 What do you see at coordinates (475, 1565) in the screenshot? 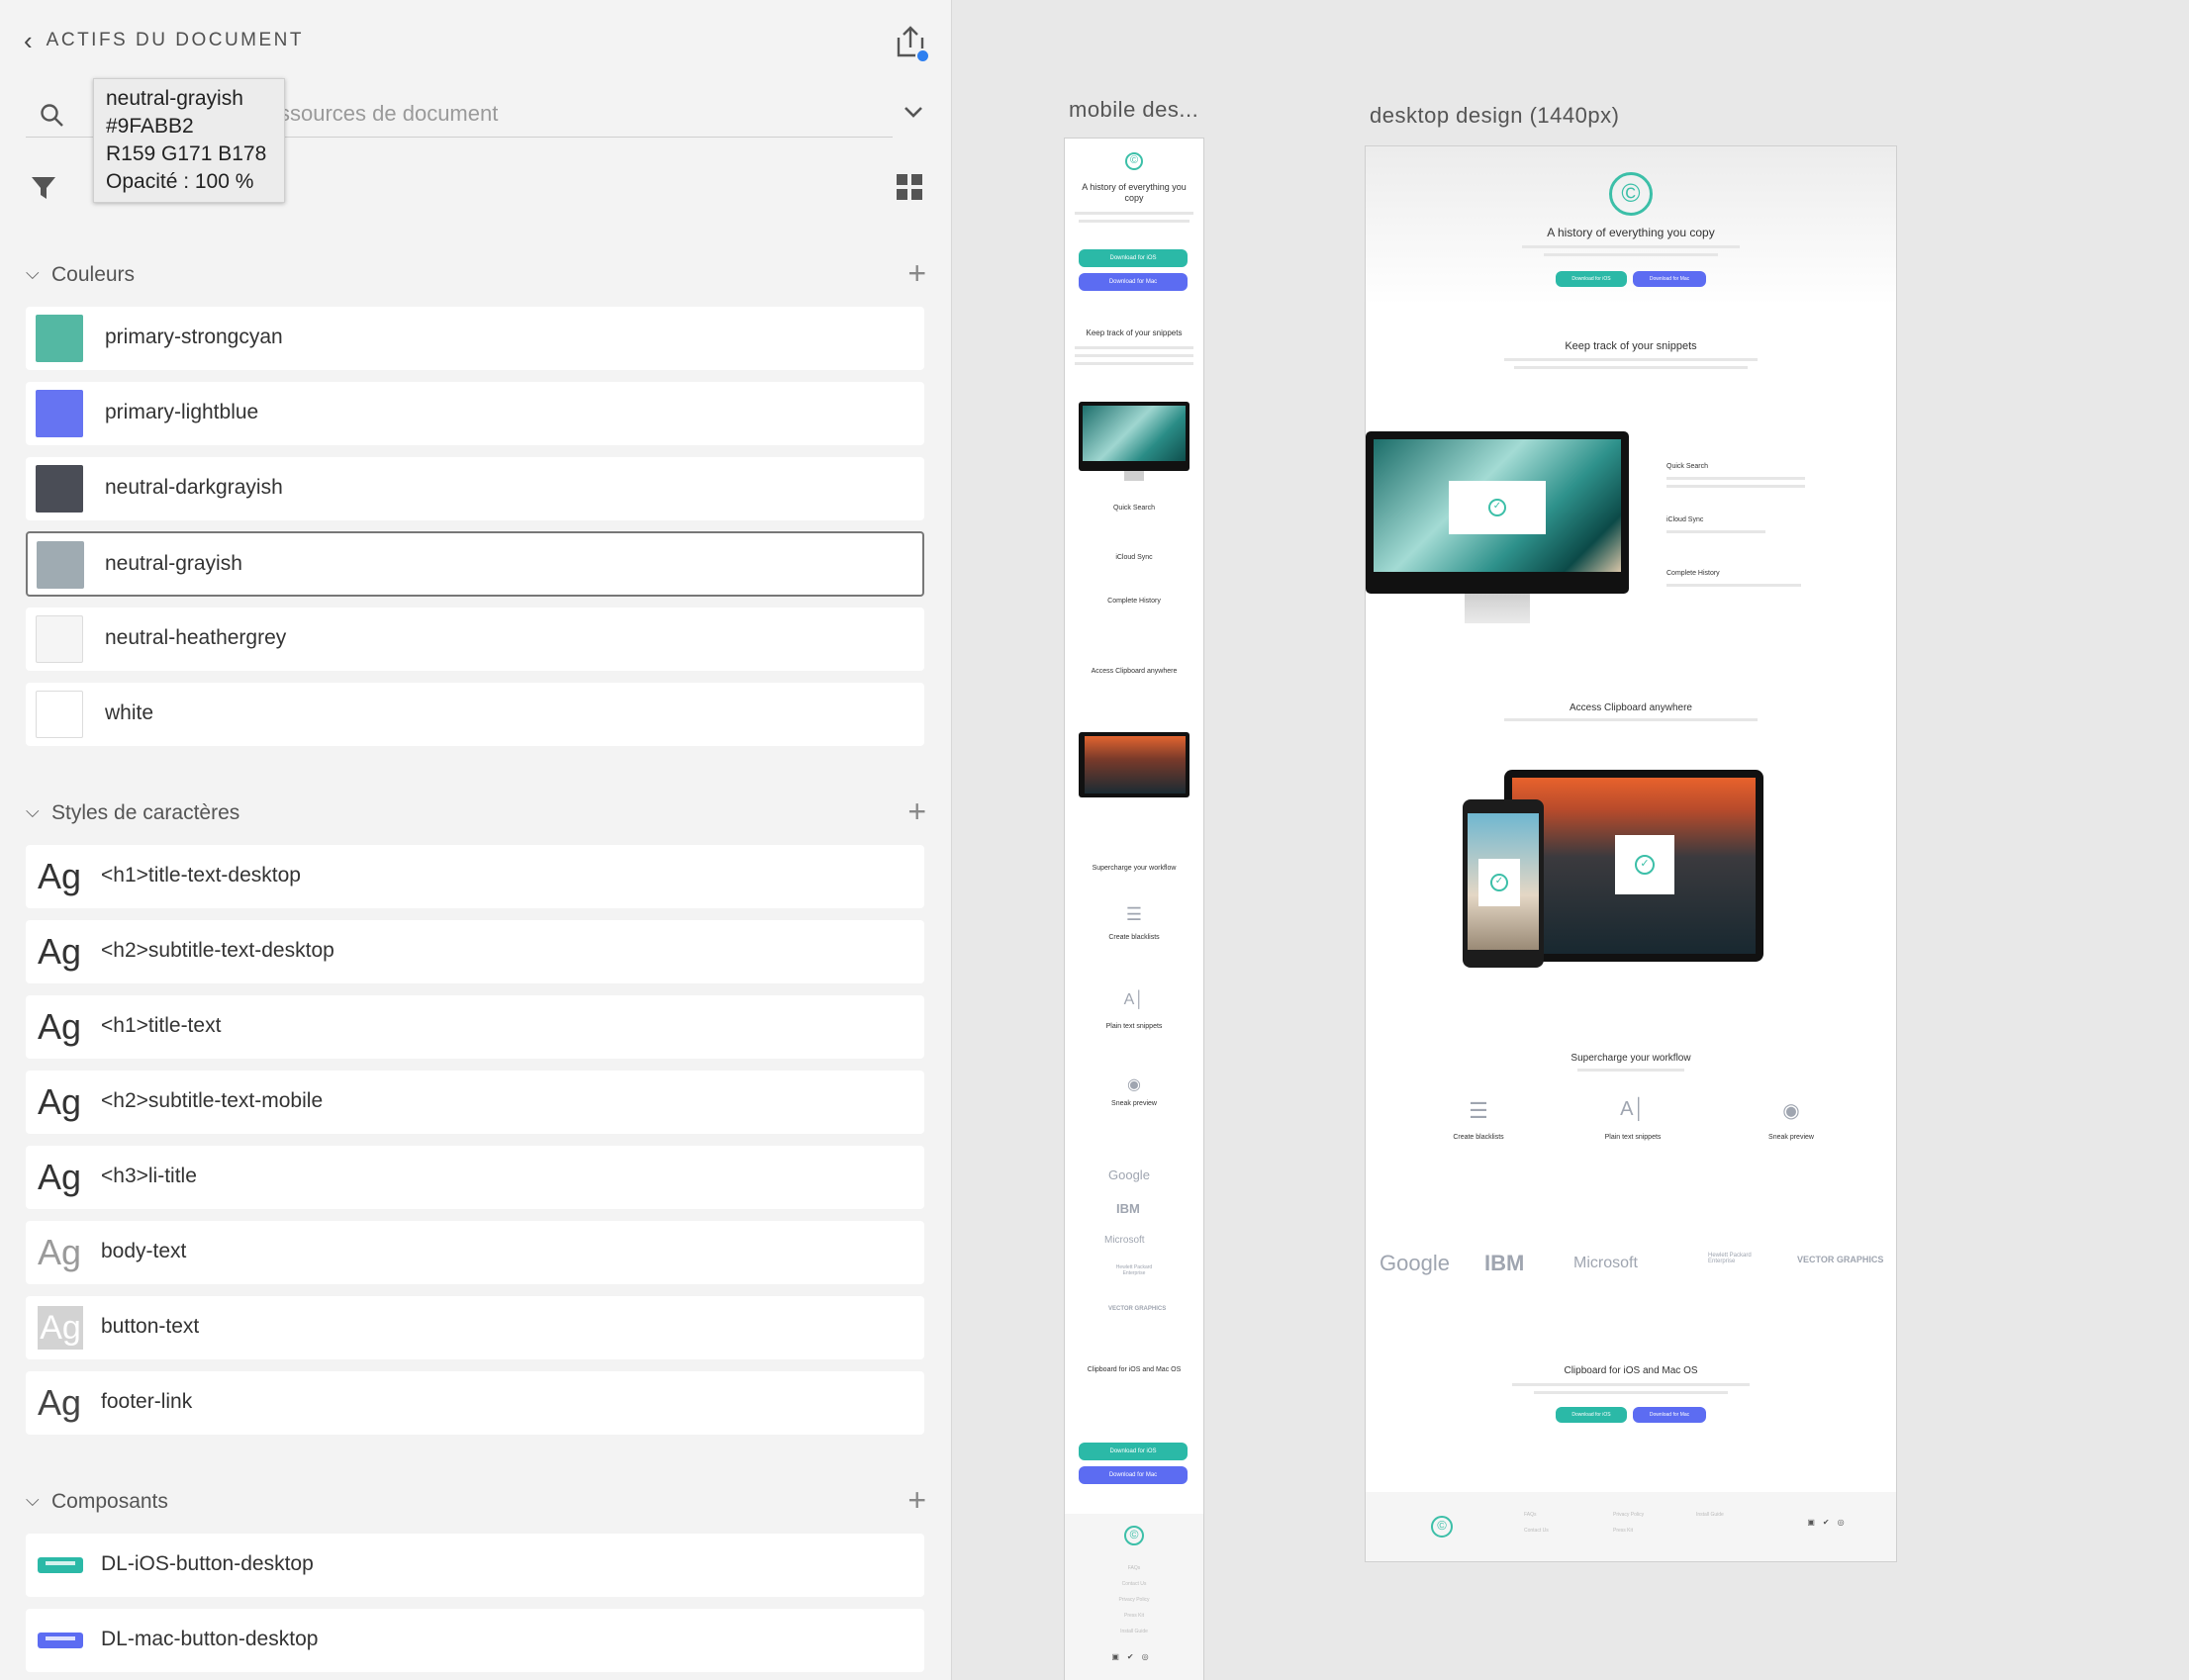
I see `component-item: DL-iOS-button-desktop` at bounding box center [475, 1565].